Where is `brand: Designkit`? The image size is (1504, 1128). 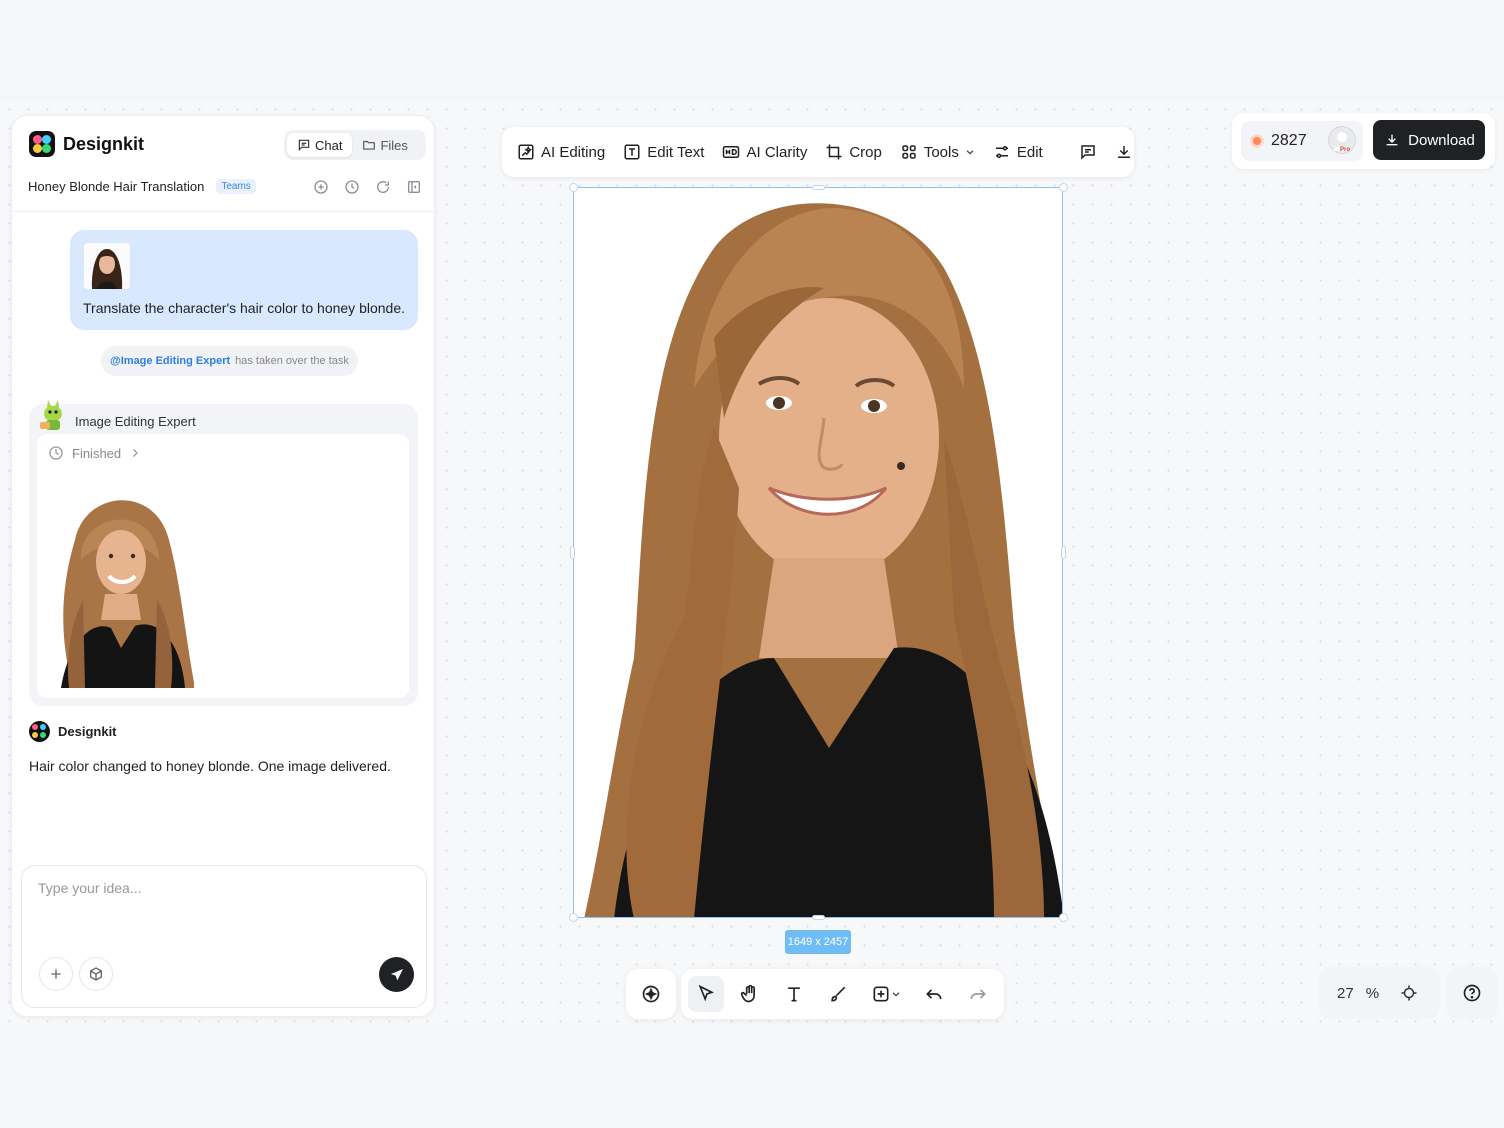
brand: Designkit is located at coordinates (86, 144).